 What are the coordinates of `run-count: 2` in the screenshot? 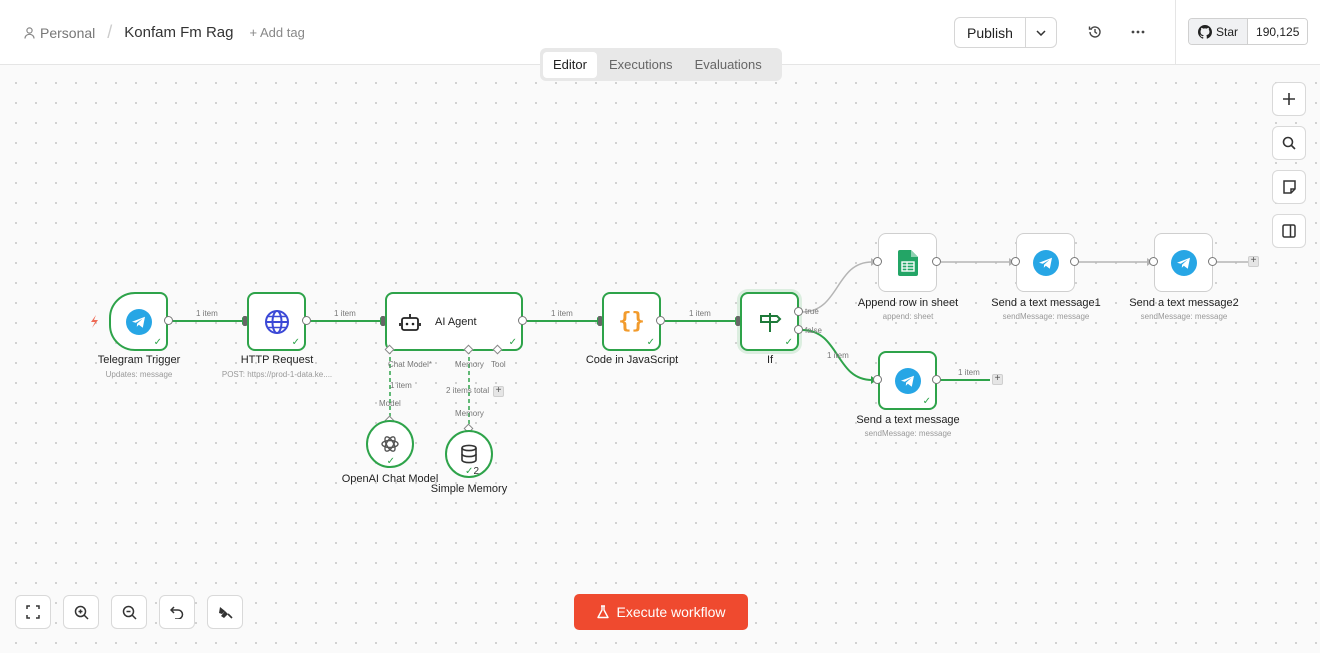 It's located at (476, 471).